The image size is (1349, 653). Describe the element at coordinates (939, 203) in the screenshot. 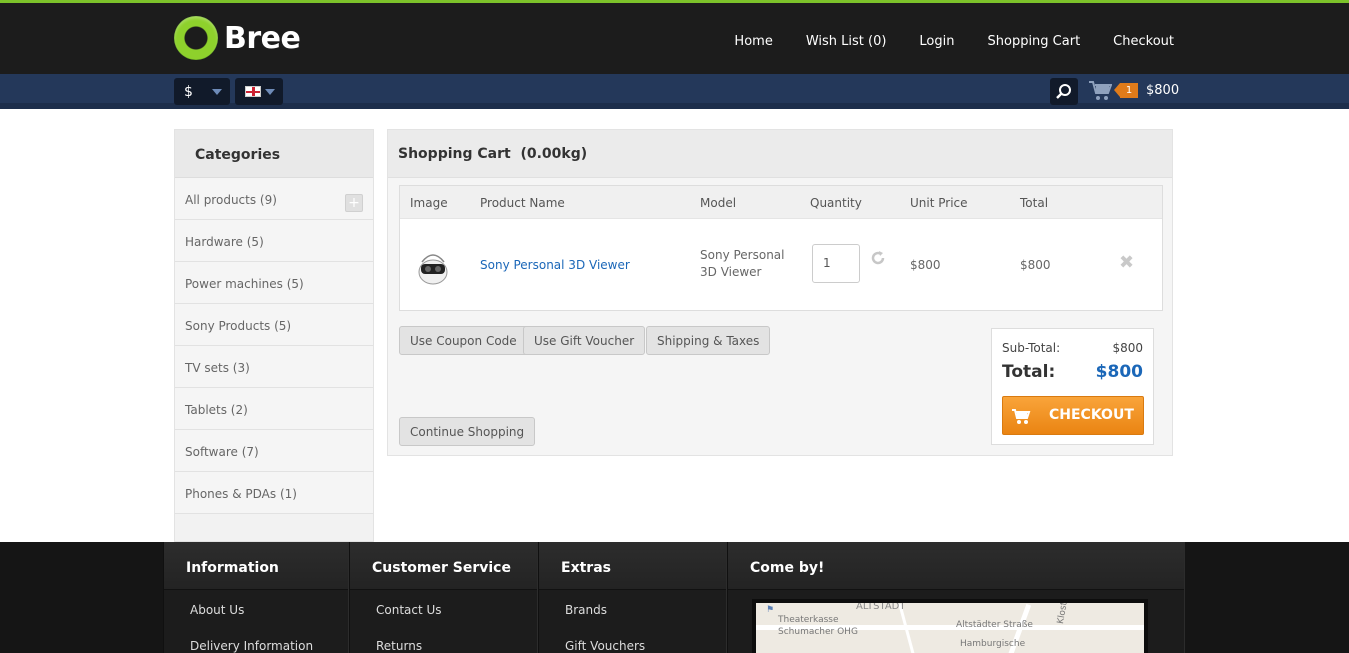

I see `col-unit-price: Unit Price` at that location.